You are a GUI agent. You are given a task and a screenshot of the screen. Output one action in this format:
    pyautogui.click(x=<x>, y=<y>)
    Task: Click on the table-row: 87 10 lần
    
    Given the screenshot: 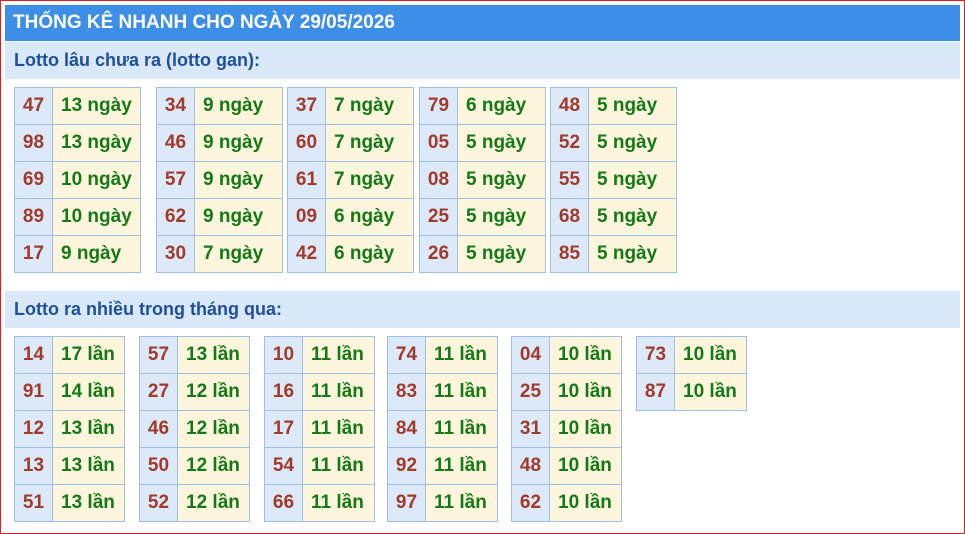 What is the action you would take?
    pyautogui.click(x=691, y=392)
    